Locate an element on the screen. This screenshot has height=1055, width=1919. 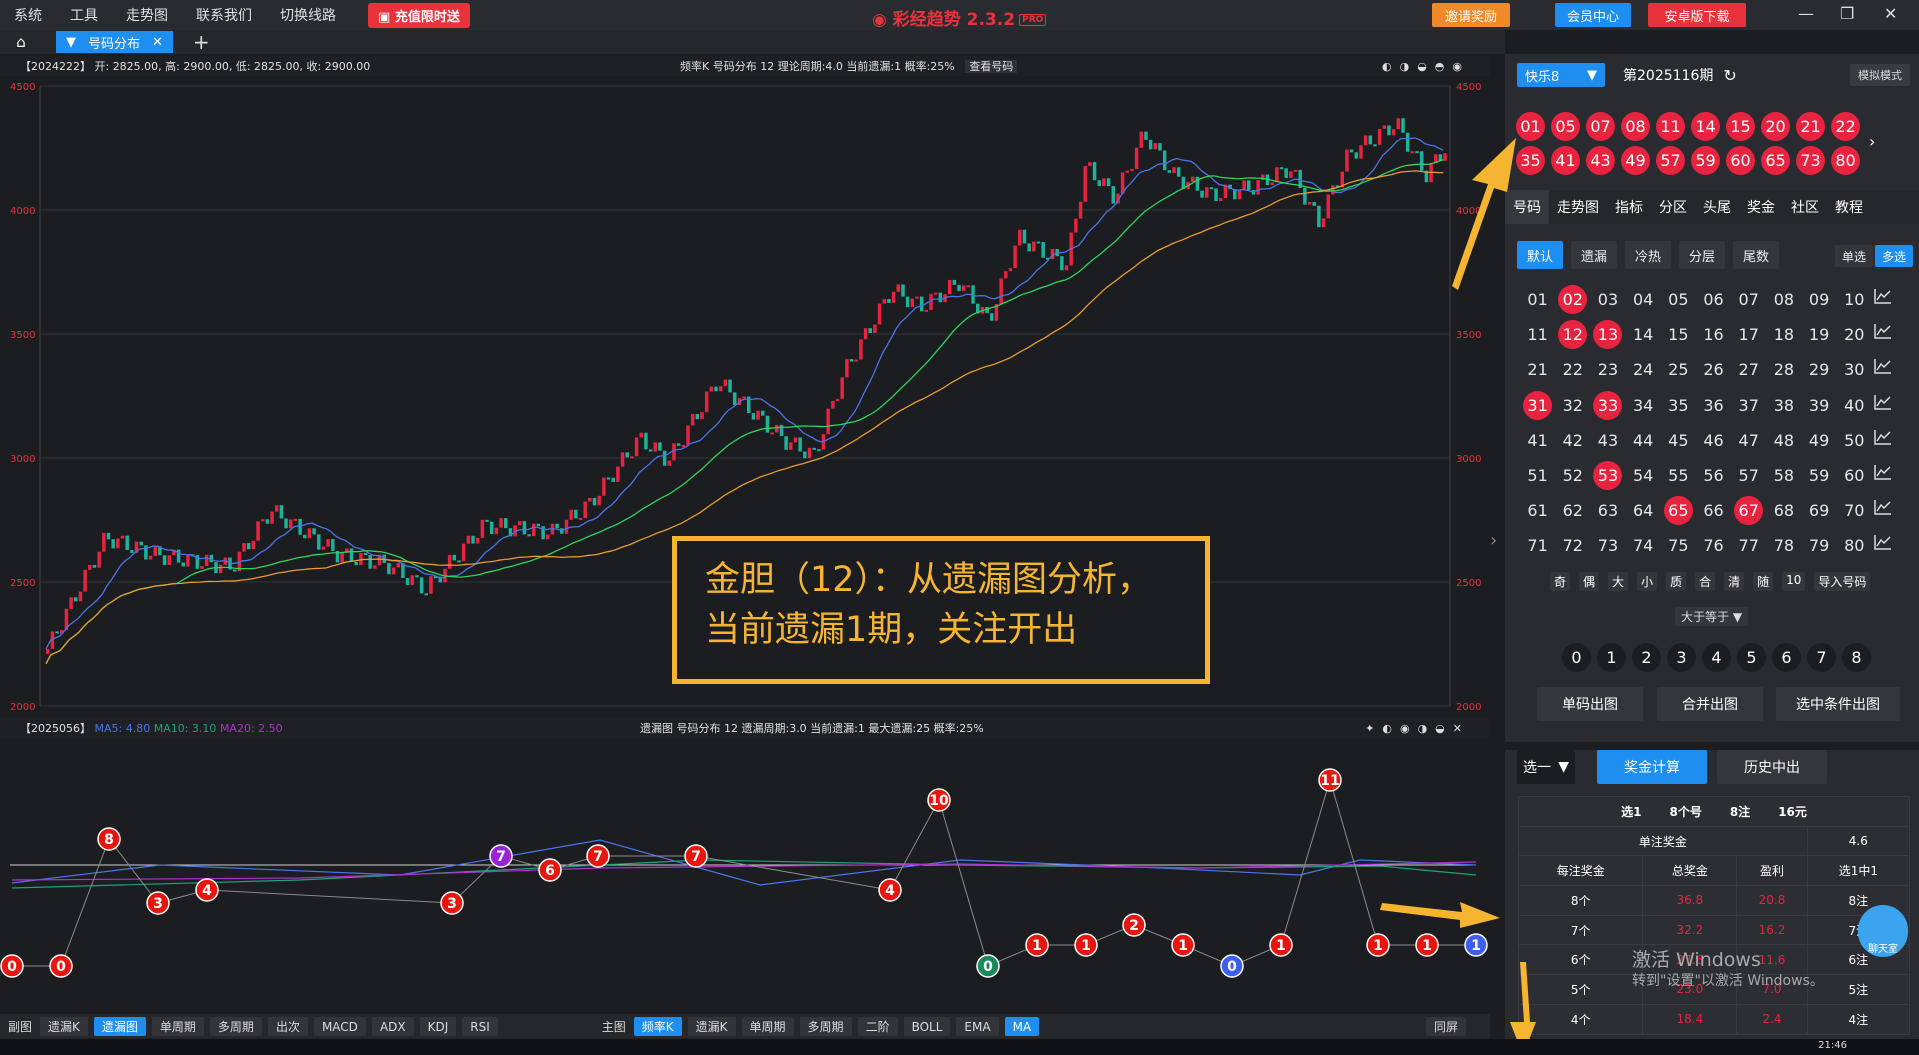
number-ball: 69 is located at coordinates (1819, 510).